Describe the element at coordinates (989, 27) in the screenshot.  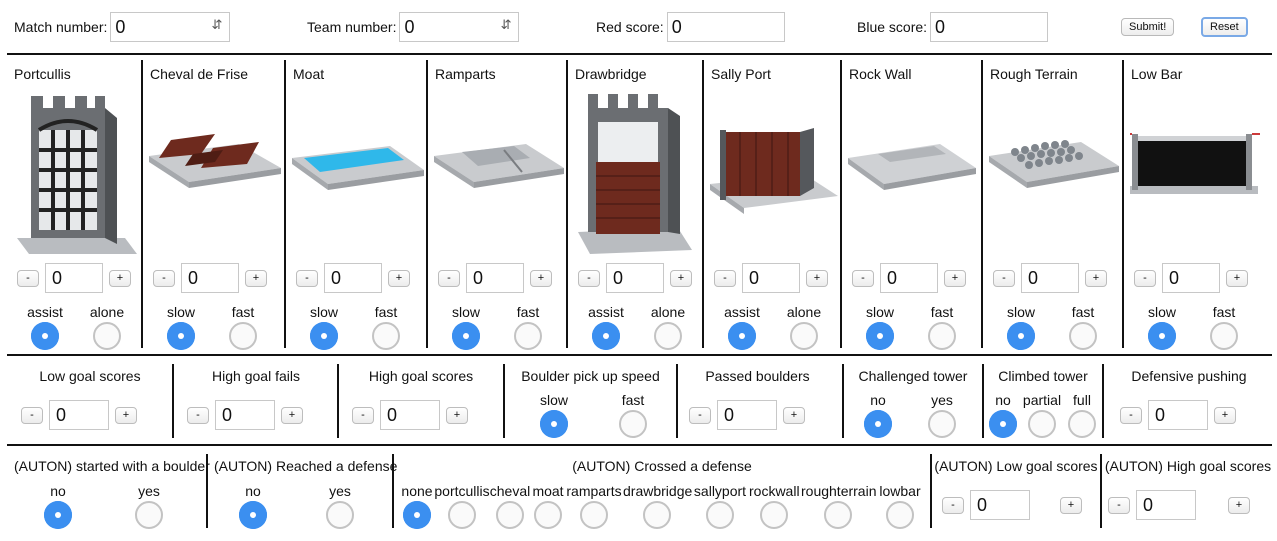
I see `blue-score-input` at that location.